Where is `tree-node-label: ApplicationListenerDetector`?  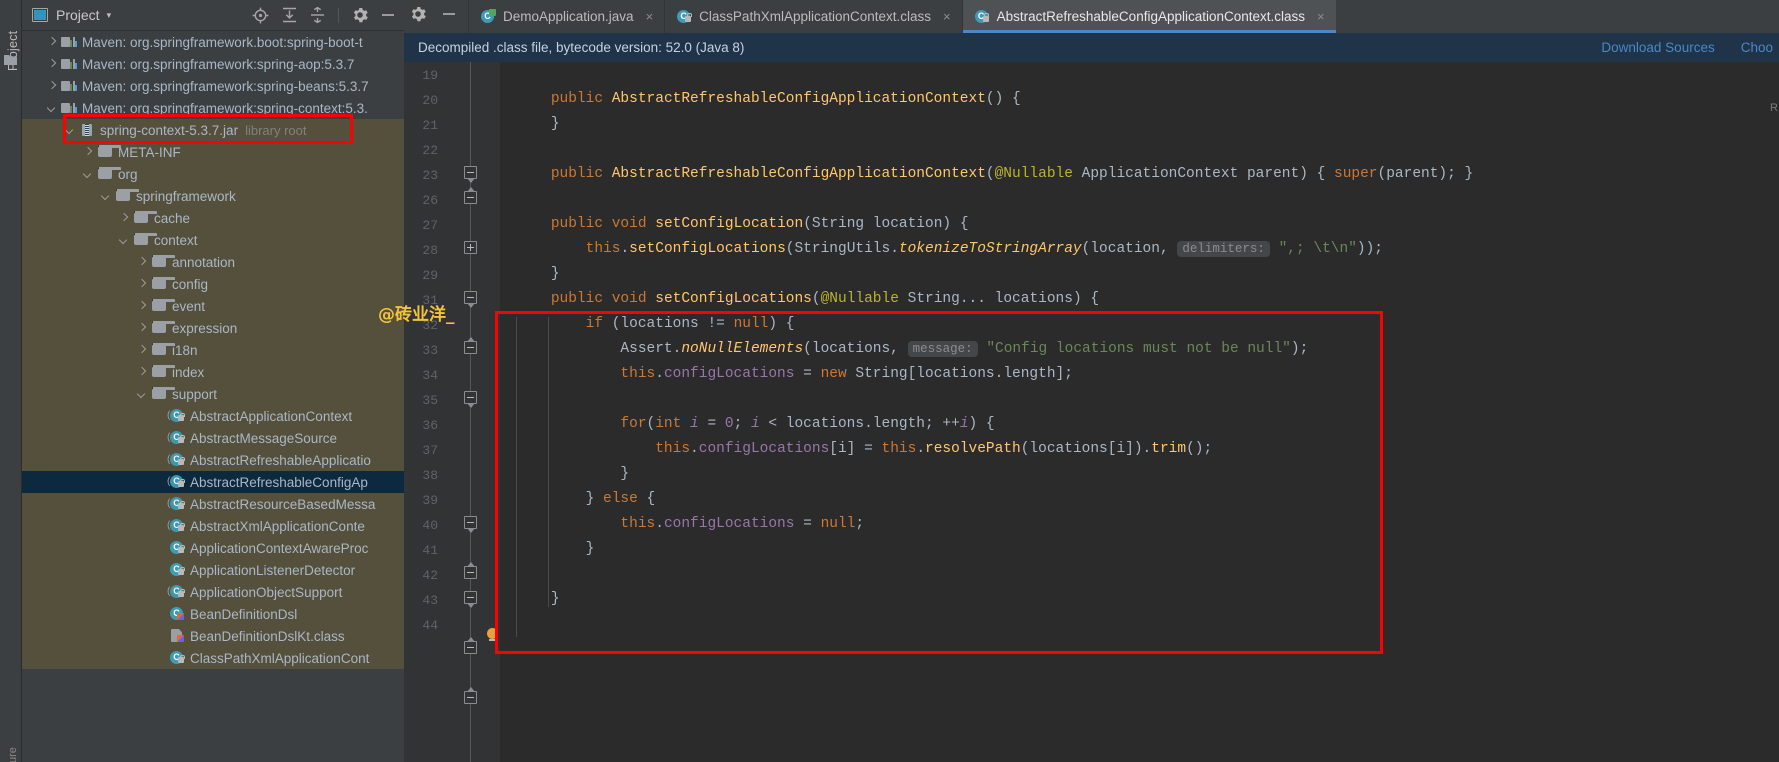 tree-node-label: ApplicationListenerDetector is located at coordinates (273, 570).